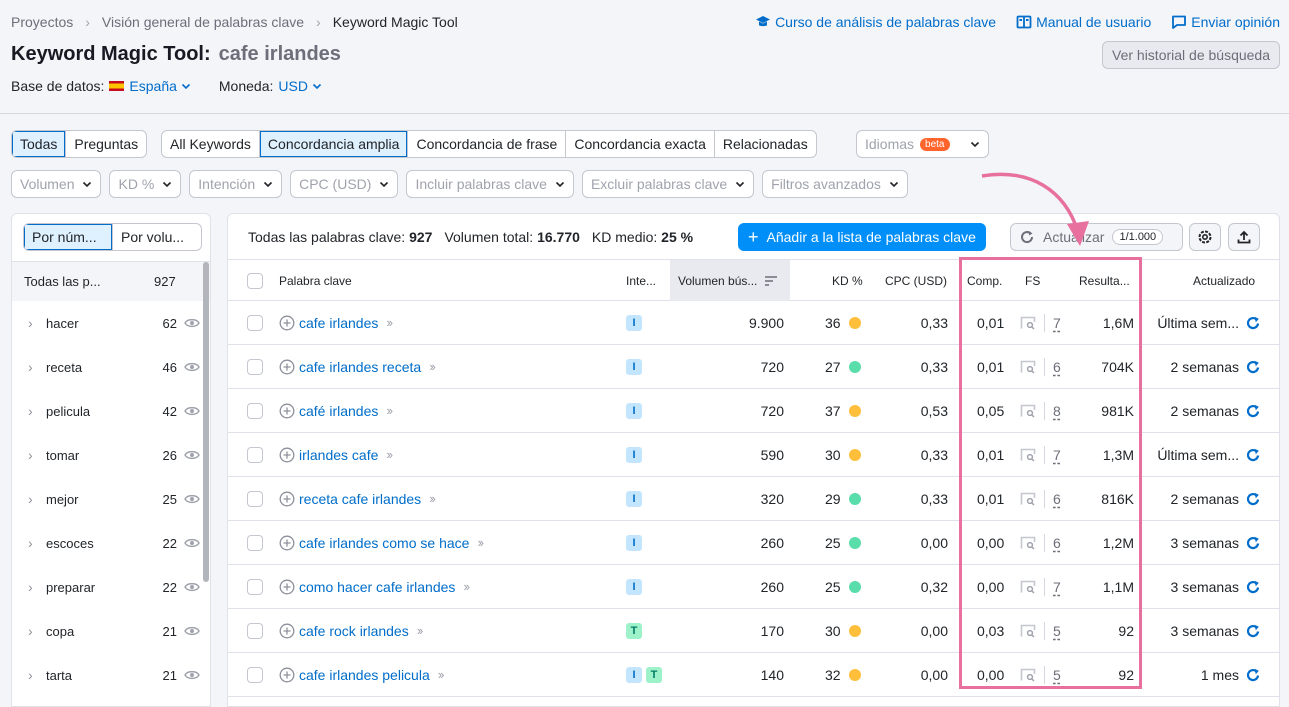 The height and width of the screenshot is (707, 1289). What do you see at coordinates (640, 144) in the screenshot?
I see `tab-exact-match: Concordancia exacta` at bounding box center [640, 144].